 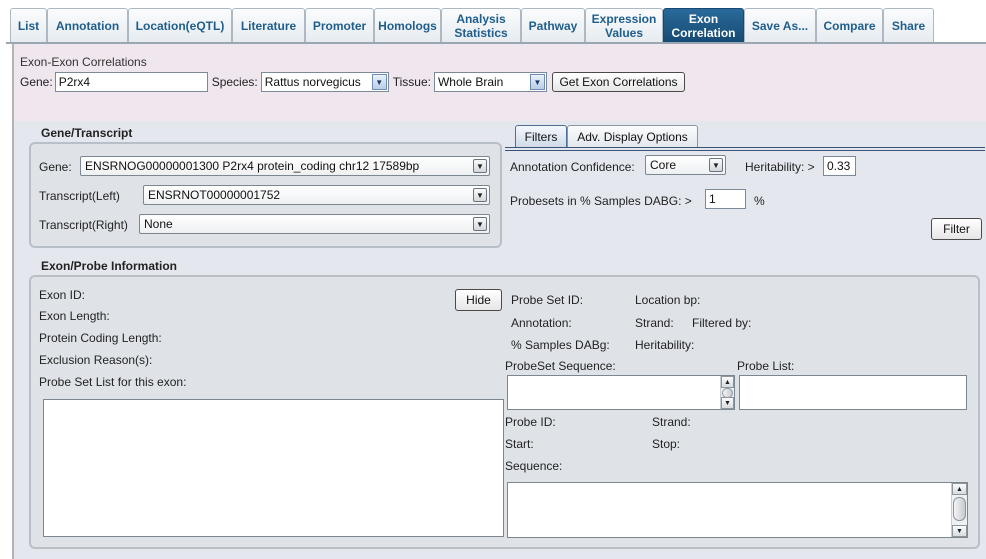 What do you see at coordinates (553, 25) in the screenshot?
I see `tab-pathway: Pathway` at bounding box center [553, 25].